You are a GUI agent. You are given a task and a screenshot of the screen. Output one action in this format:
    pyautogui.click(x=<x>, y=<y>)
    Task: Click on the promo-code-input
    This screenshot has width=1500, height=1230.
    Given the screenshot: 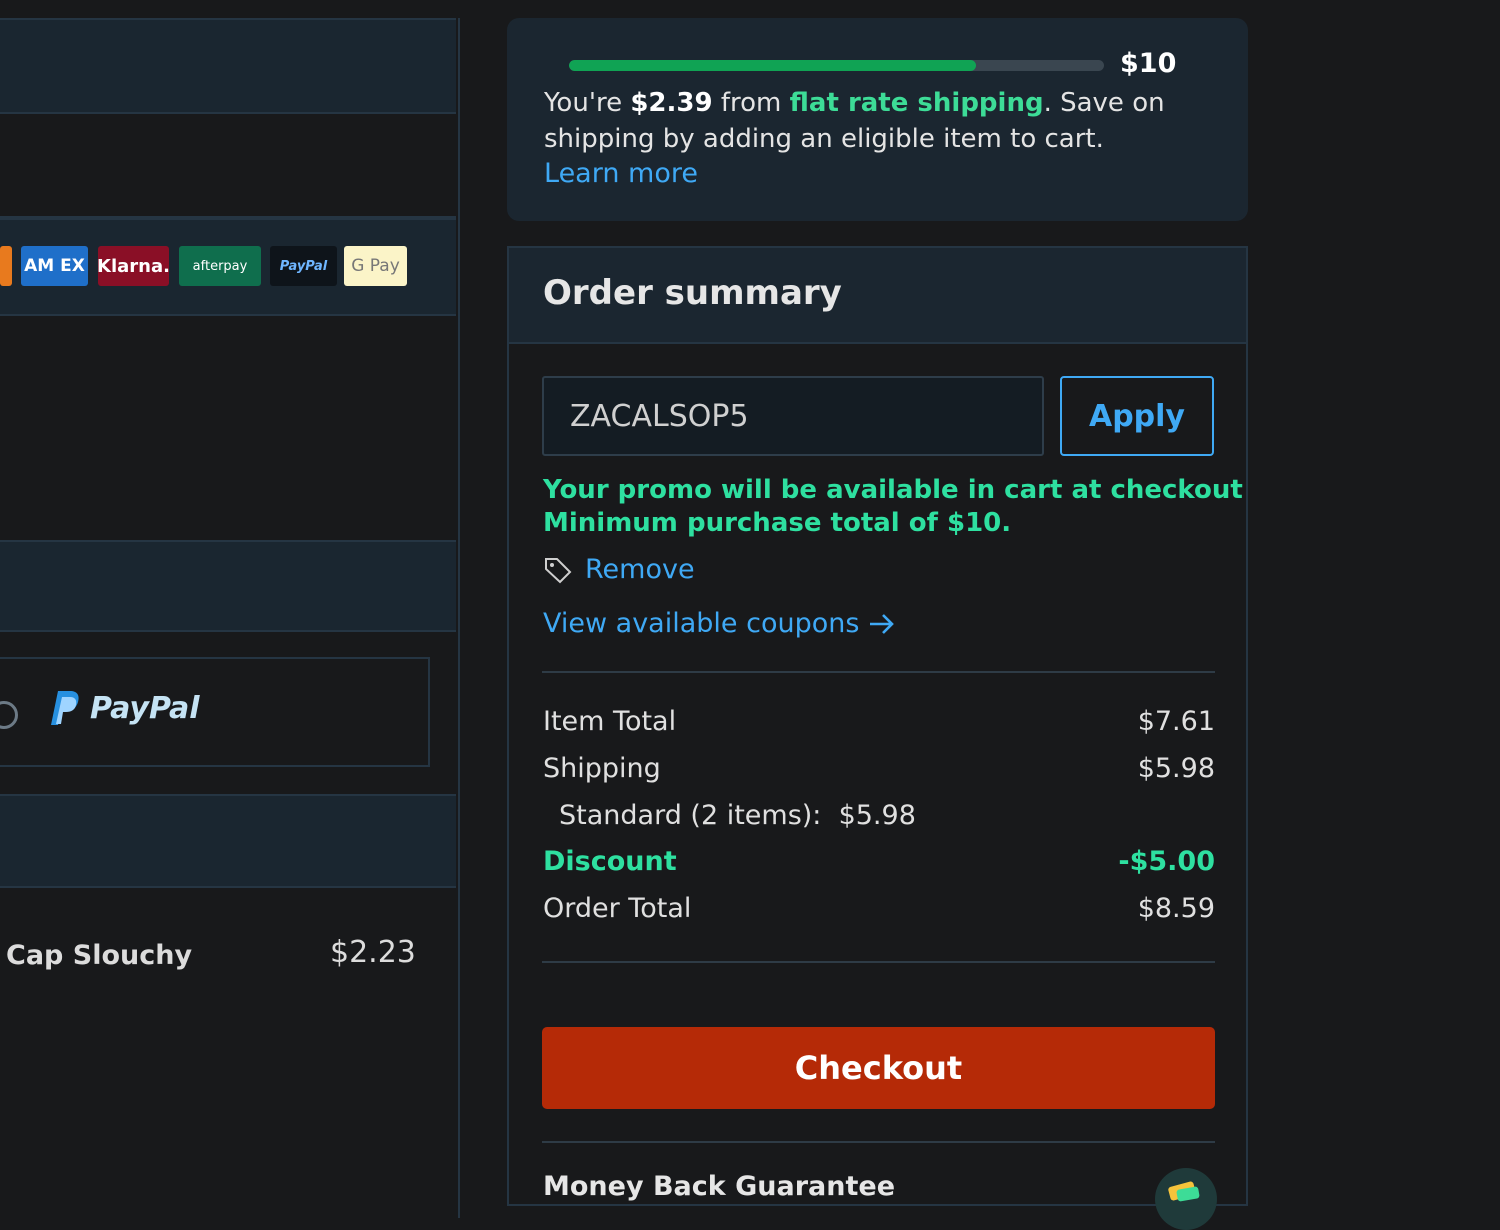 What is the action you would take?
    pyautogui.click(x=793, y=416)
    